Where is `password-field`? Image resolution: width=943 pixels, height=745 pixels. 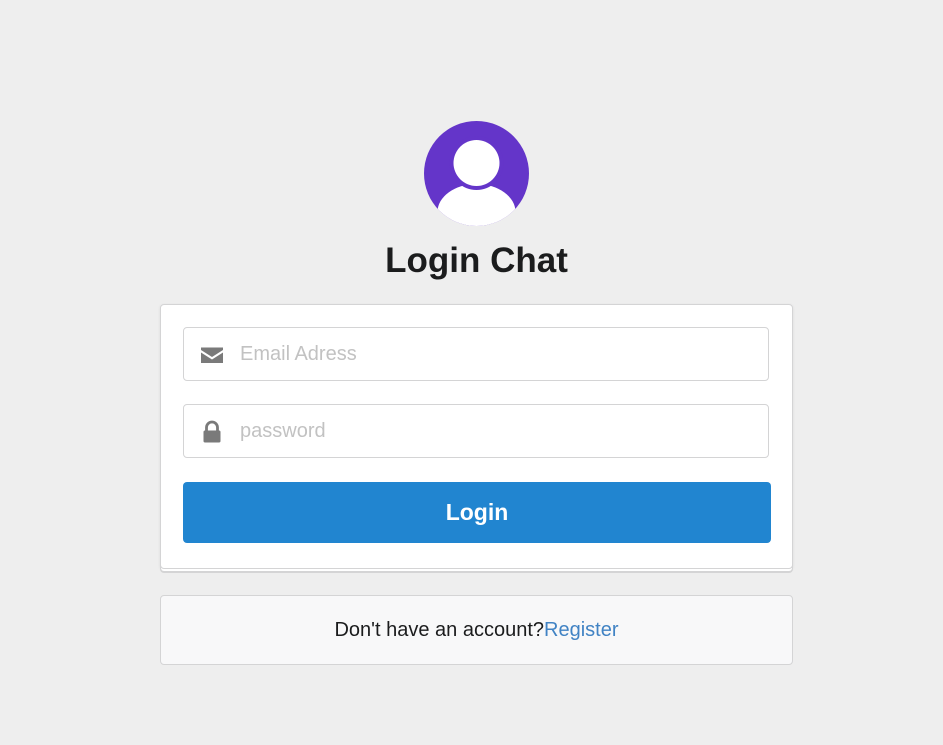
password-field is located at coordinates (476, 431).